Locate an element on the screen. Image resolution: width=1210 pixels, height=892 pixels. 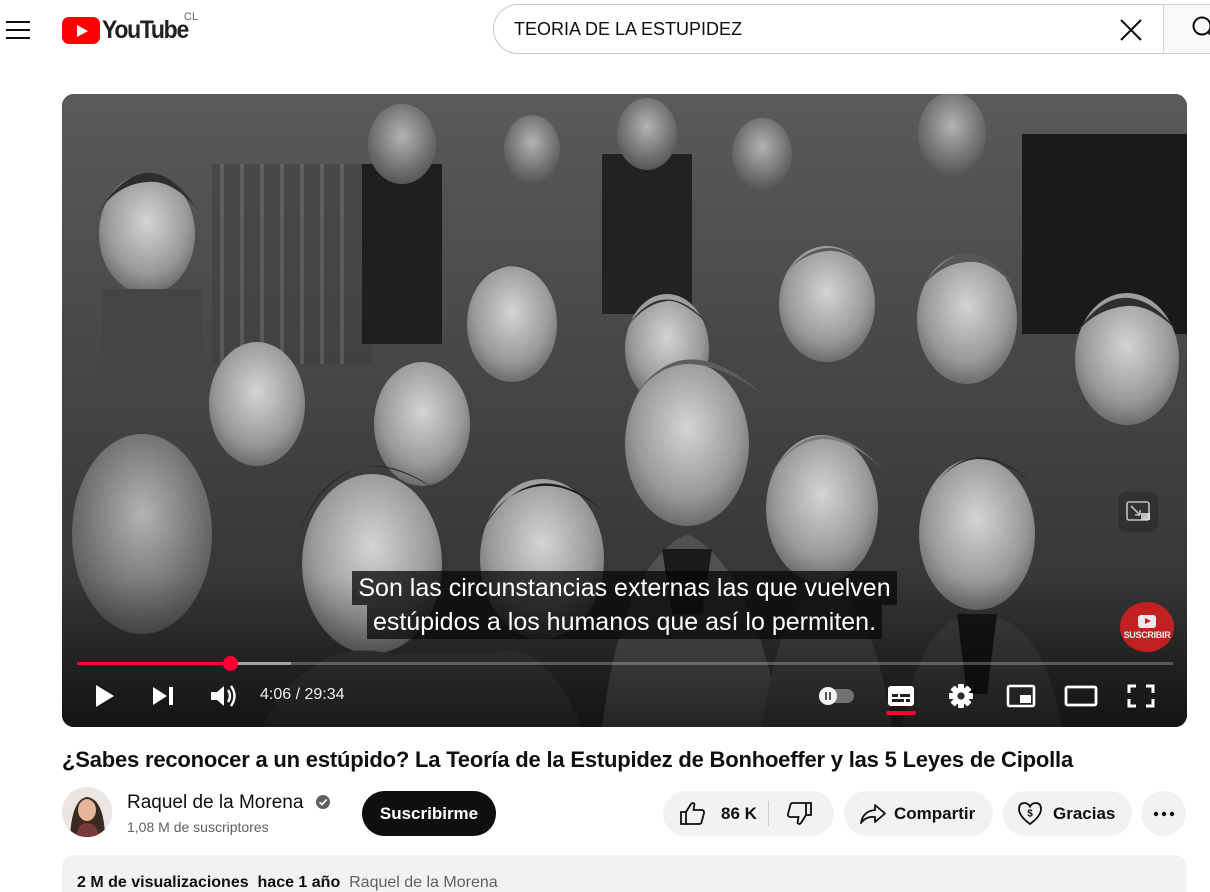
subscribe-watermark: SUSCRIBIR is located at coordinates (1147, 627).